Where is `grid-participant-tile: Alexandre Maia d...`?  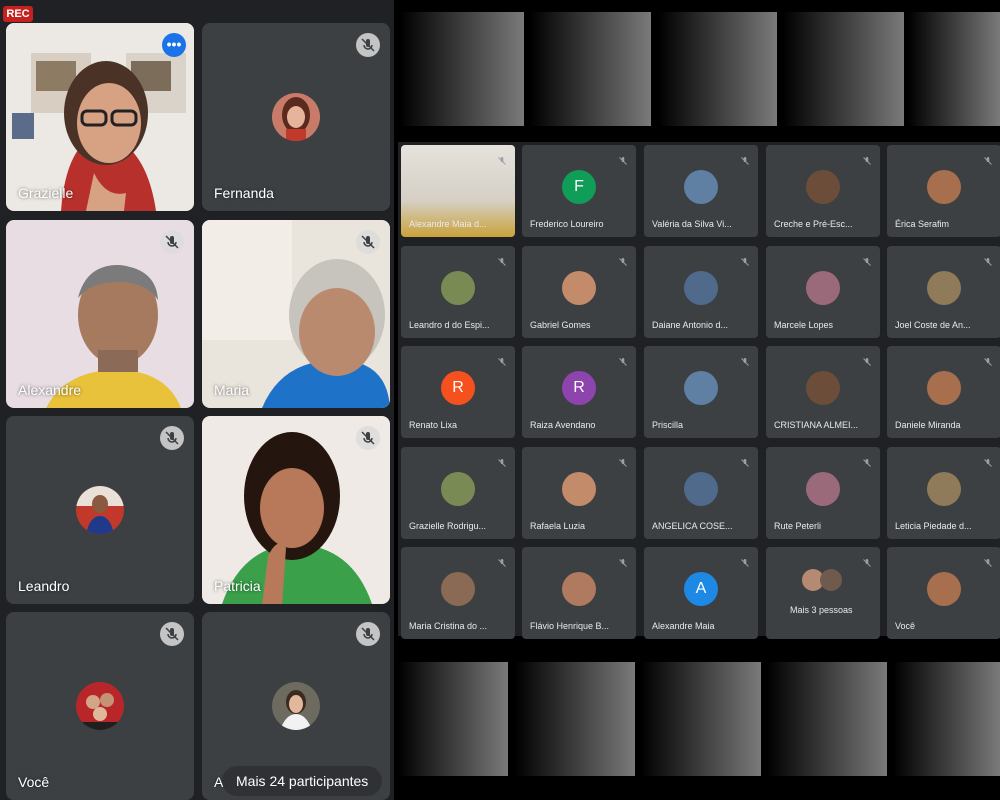
grid-participant-tile: Alexandre Maia d... is located at coordinates (458, 191).